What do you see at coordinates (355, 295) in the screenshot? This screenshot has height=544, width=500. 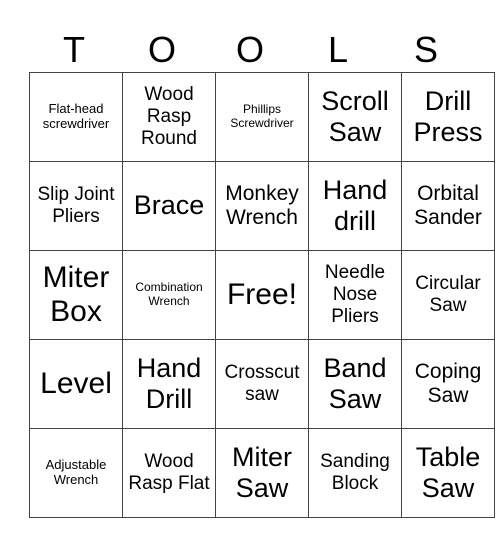 I see `bingo-cell: Needle Nose Pliers` at bounding box center [355, 295].